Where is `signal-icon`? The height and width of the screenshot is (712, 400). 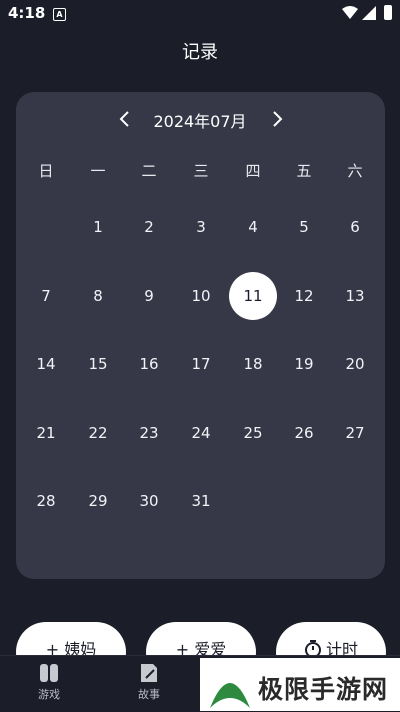 signal-icon is located at coordinates (369, 13).